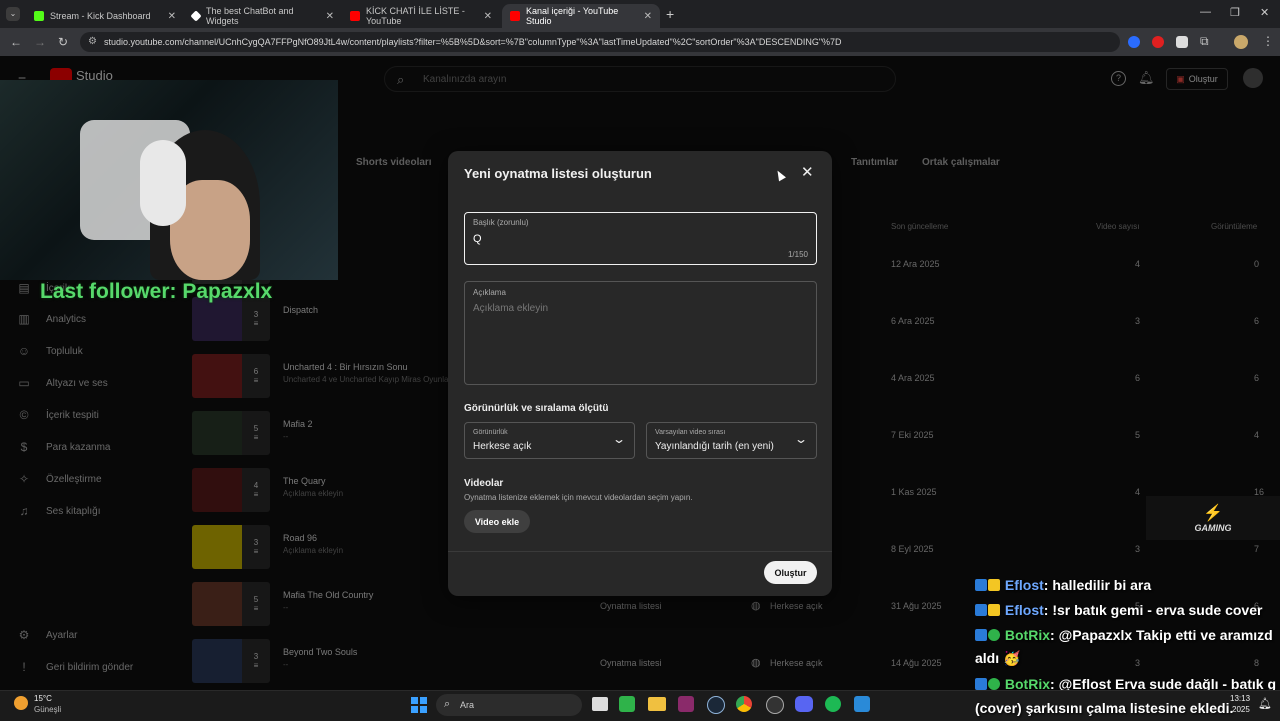  What do you see at coordinates (1265, 703) in the screenshot?
I see `notification-icon: 🔔︎` at bounding box center [1265, 703].